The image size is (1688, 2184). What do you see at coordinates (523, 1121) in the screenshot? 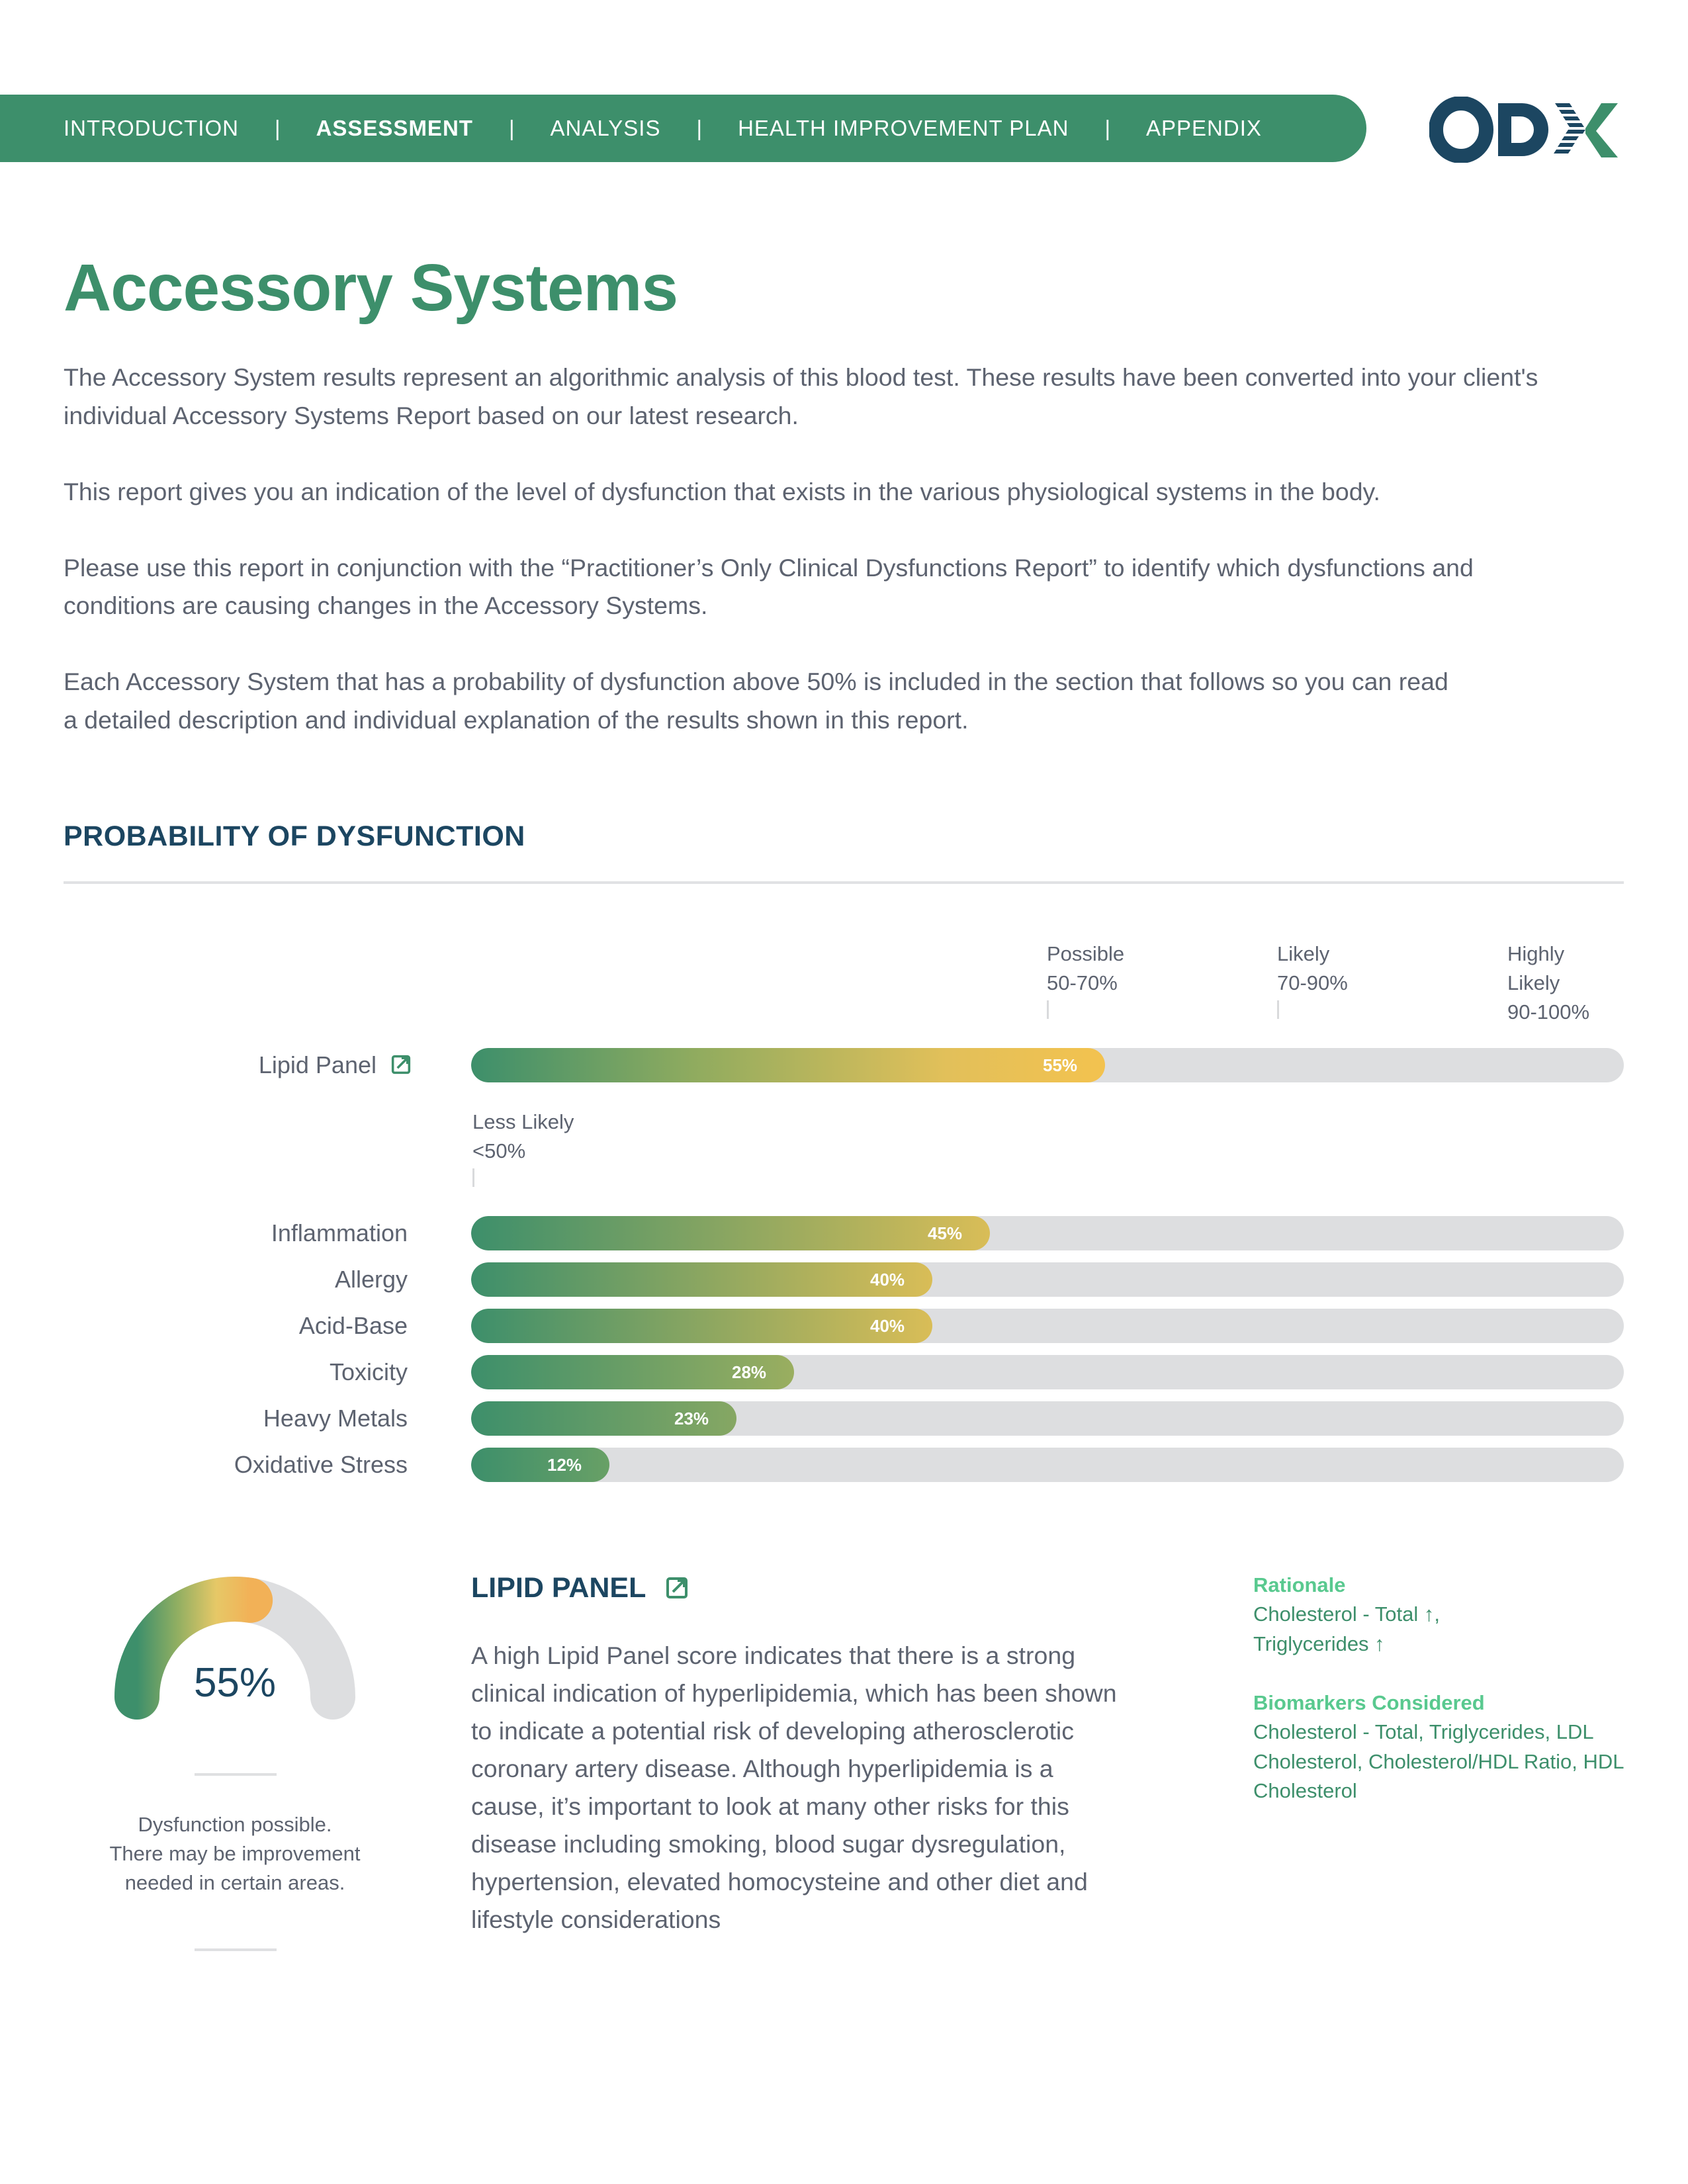
I see `range-name: Less Likely` at bounding box center [523, 1121].